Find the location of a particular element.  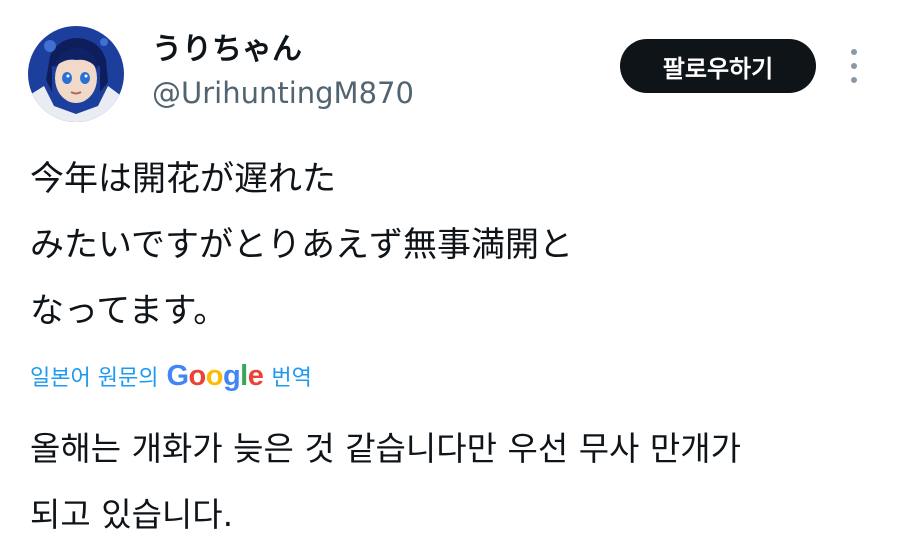

follow-button: 팔로우하기 is located at coordinates (718, 66).